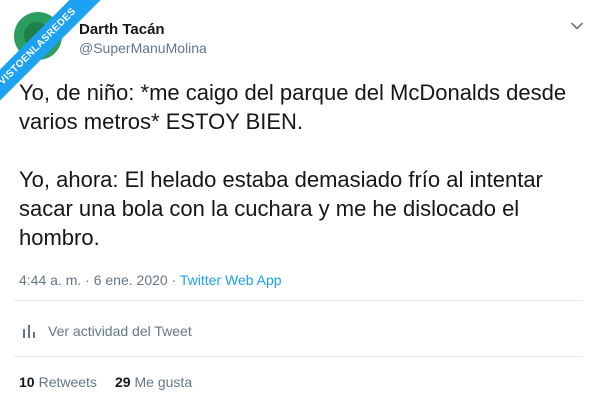  What do you see at coordinates (231, 280) in the screenshot?
I see `tweet-source-link: Twitter Web App` at bounding box center [231, 280].